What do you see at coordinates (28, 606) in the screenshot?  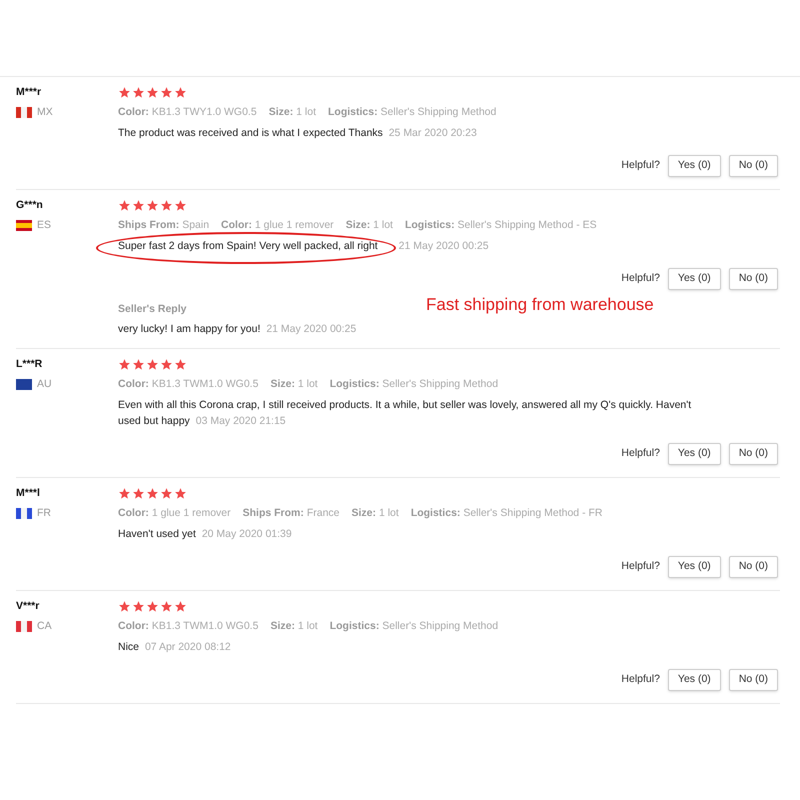 I see `reviewer-name: V***r` at bounding box center [28, 606].